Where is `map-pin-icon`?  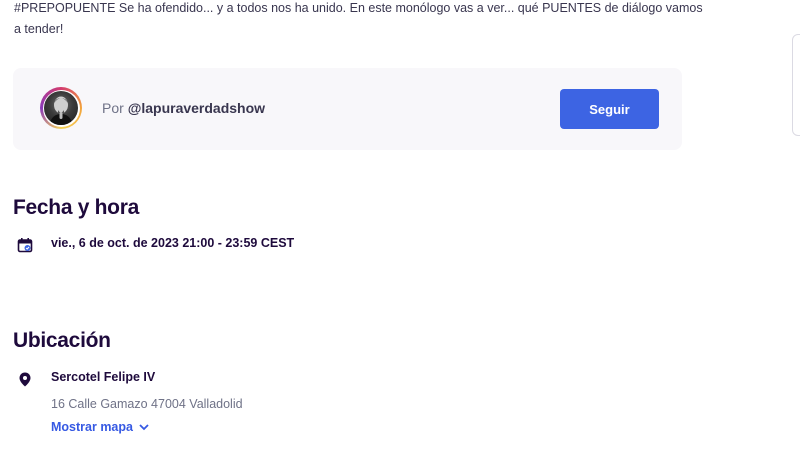 map-pin-icon is located at coordinates (25, 379).